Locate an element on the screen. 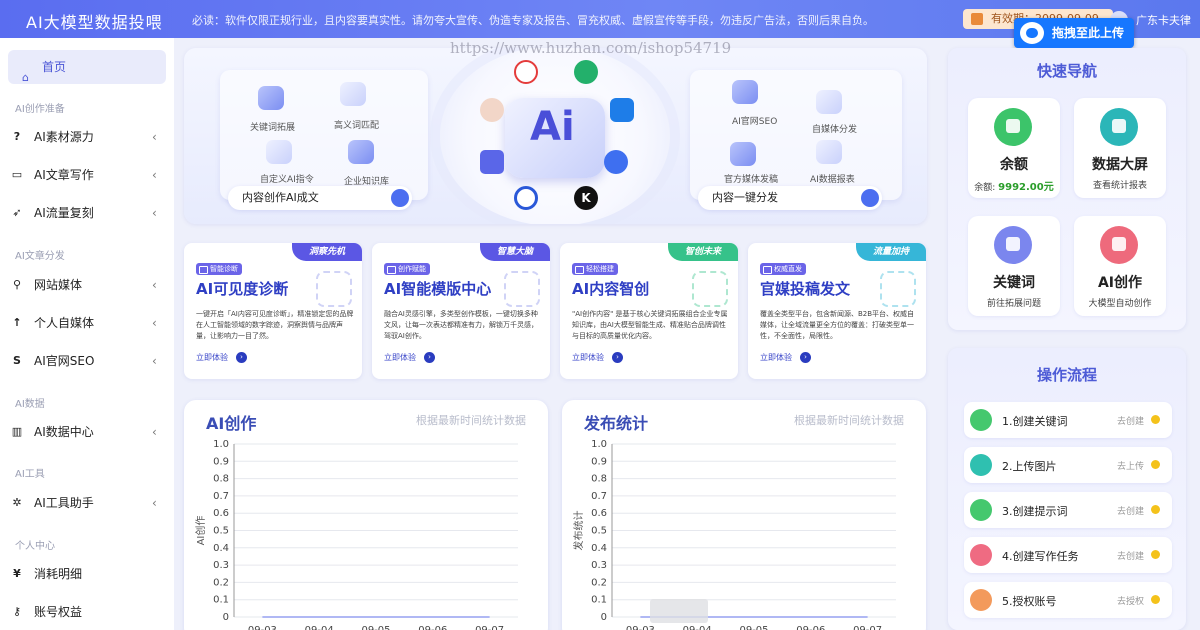  quick-nav-tile-title: 余额 is located at coordinates (1014, 165).